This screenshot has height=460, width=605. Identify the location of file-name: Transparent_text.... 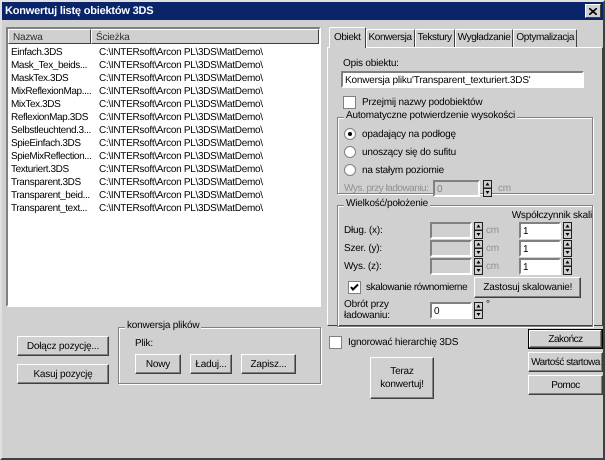
(55, 208).